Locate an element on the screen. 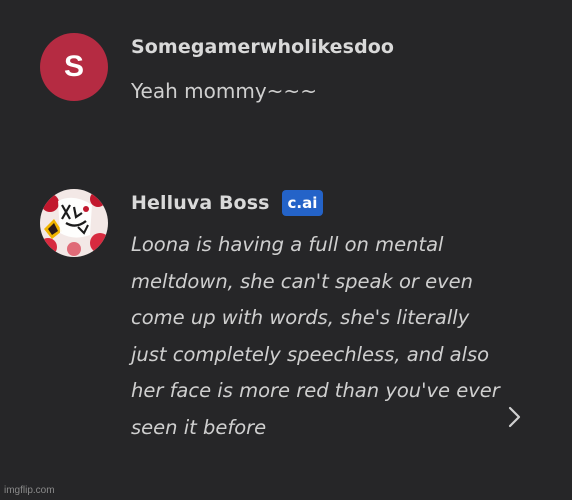 This screenshot has height=500, width=572. helluva-boss-logo is located at coordinates (74, 223).